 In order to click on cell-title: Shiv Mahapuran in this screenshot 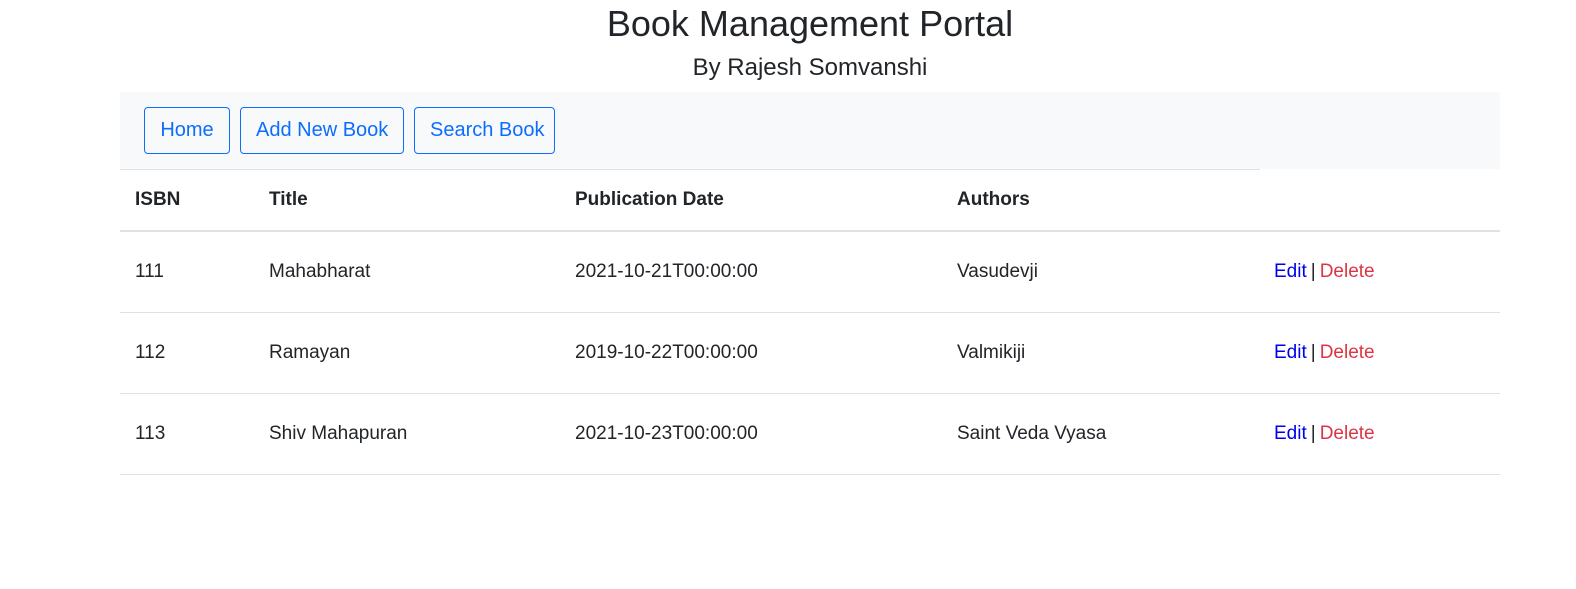, I will do `click(407, 434)`.